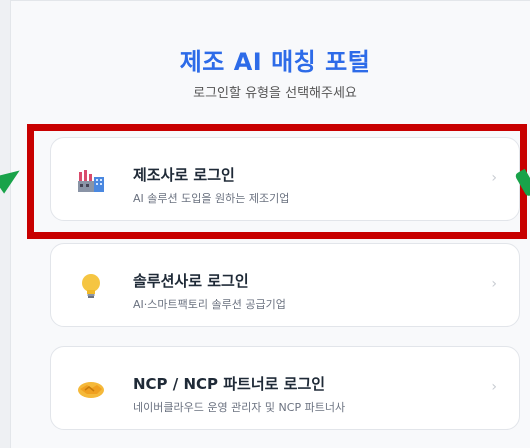 The width and height of the screenshot is (530, 448). Describe the element at coordinates (191, 281) in the screenshot. I see `card-title: 솔루션사로 로그인` at that location.